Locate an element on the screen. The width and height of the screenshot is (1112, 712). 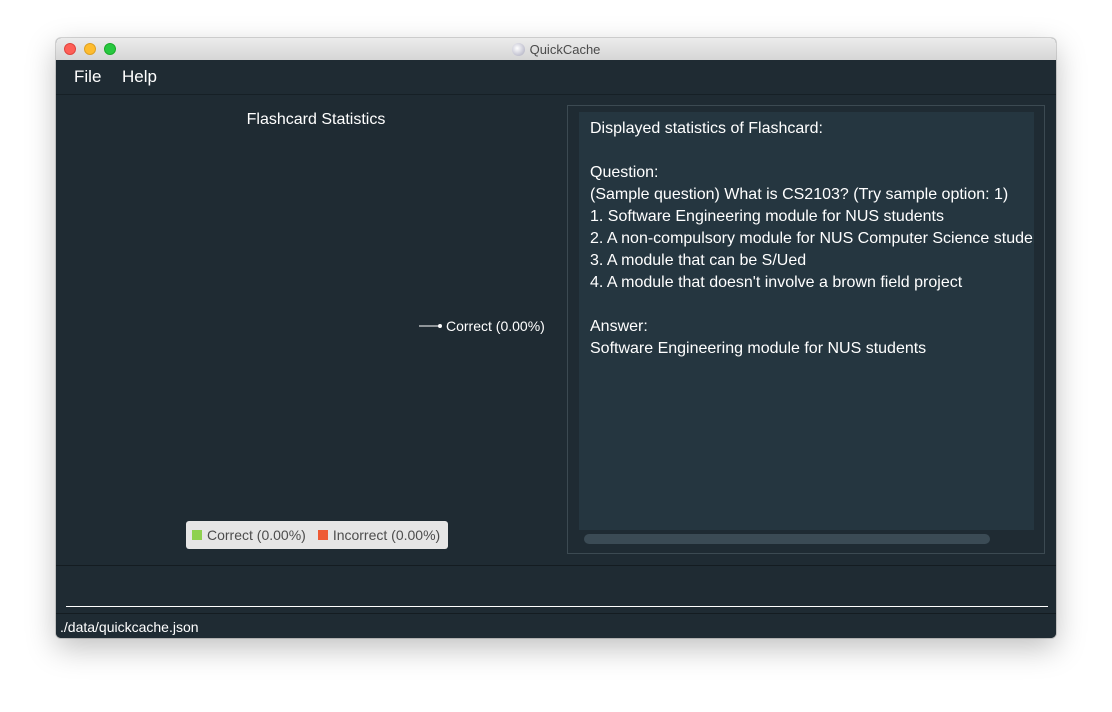
title-bar: QuickCache is located at coordinates (556, 49).